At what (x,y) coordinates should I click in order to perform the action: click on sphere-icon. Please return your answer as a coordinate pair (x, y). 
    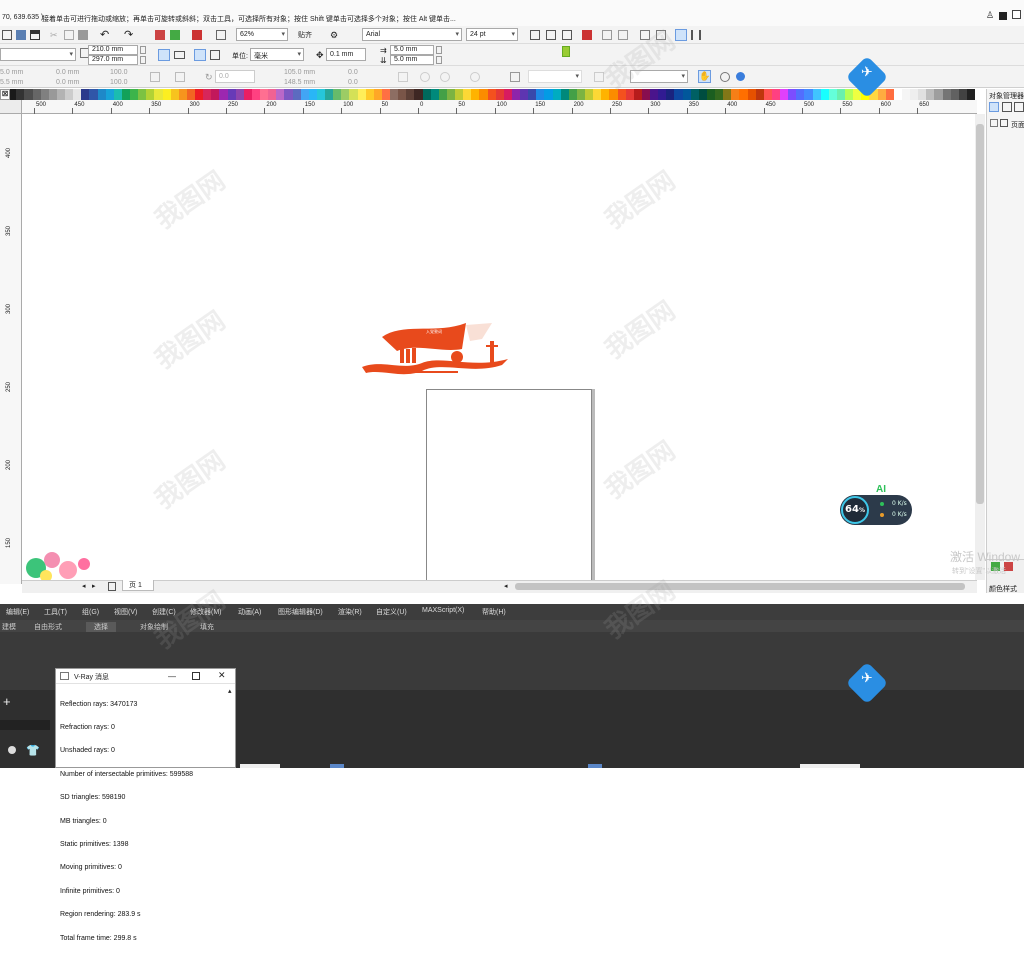
    Looking at the image, I should click on (12, 750).